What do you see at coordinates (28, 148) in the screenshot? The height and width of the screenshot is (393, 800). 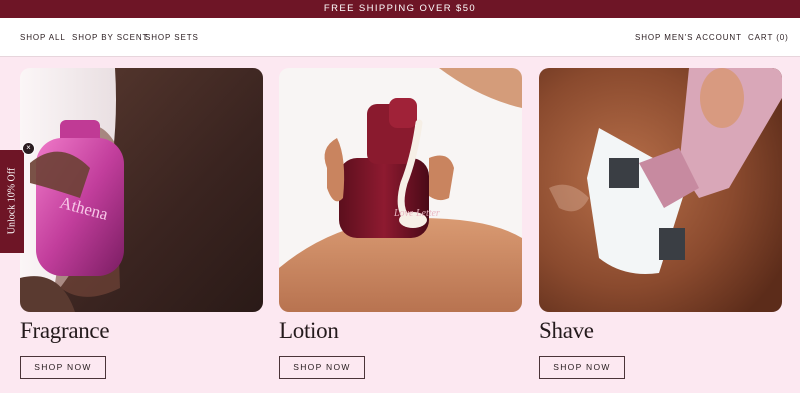 I see `close-icon: ×` at bounding box center [28, 148].